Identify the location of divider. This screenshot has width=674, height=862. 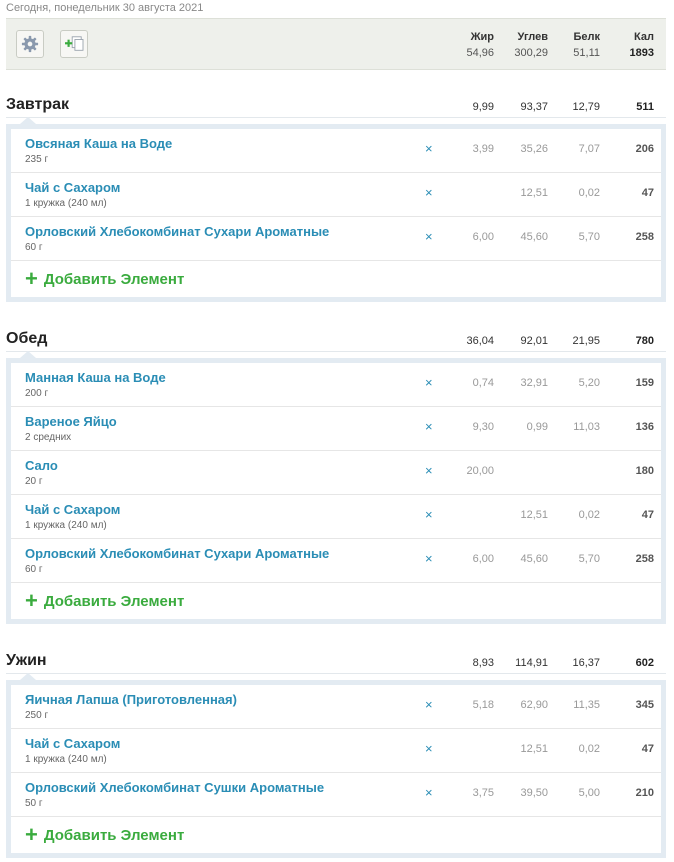
(336, 117).